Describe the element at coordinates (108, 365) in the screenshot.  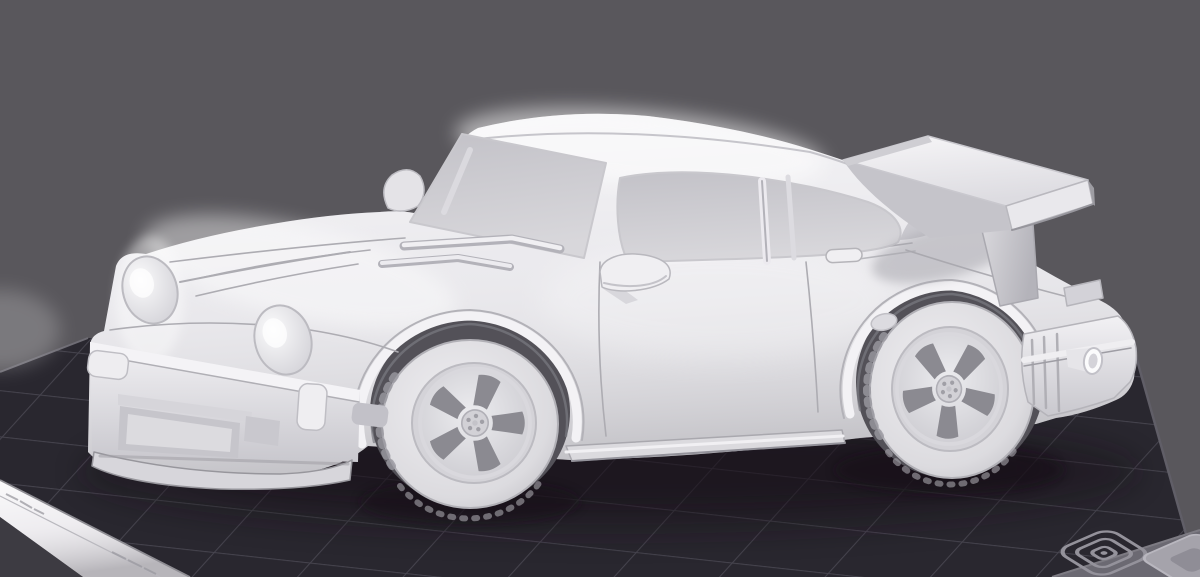
I see `bumper-guard-left` at that location.